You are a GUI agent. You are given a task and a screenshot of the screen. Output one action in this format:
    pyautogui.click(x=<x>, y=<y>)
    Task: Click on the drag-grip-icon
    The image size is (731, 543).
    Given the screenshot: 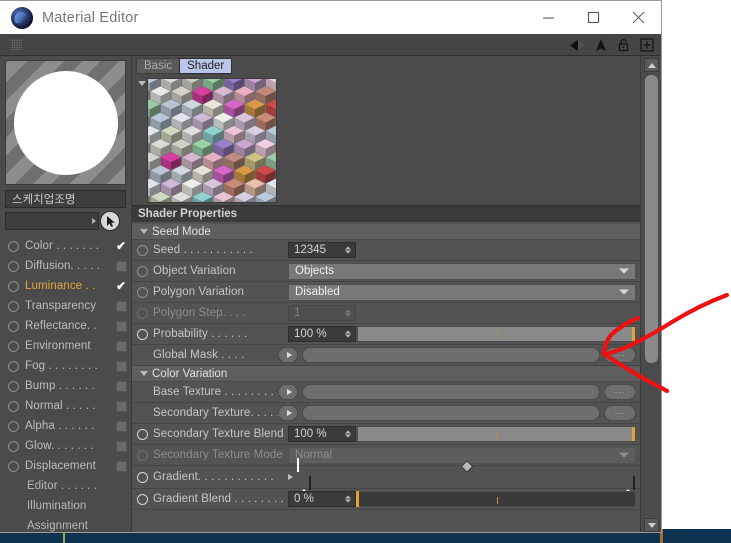 What is the action you would take?
    pyautogui.click(x=16, y=44)
    